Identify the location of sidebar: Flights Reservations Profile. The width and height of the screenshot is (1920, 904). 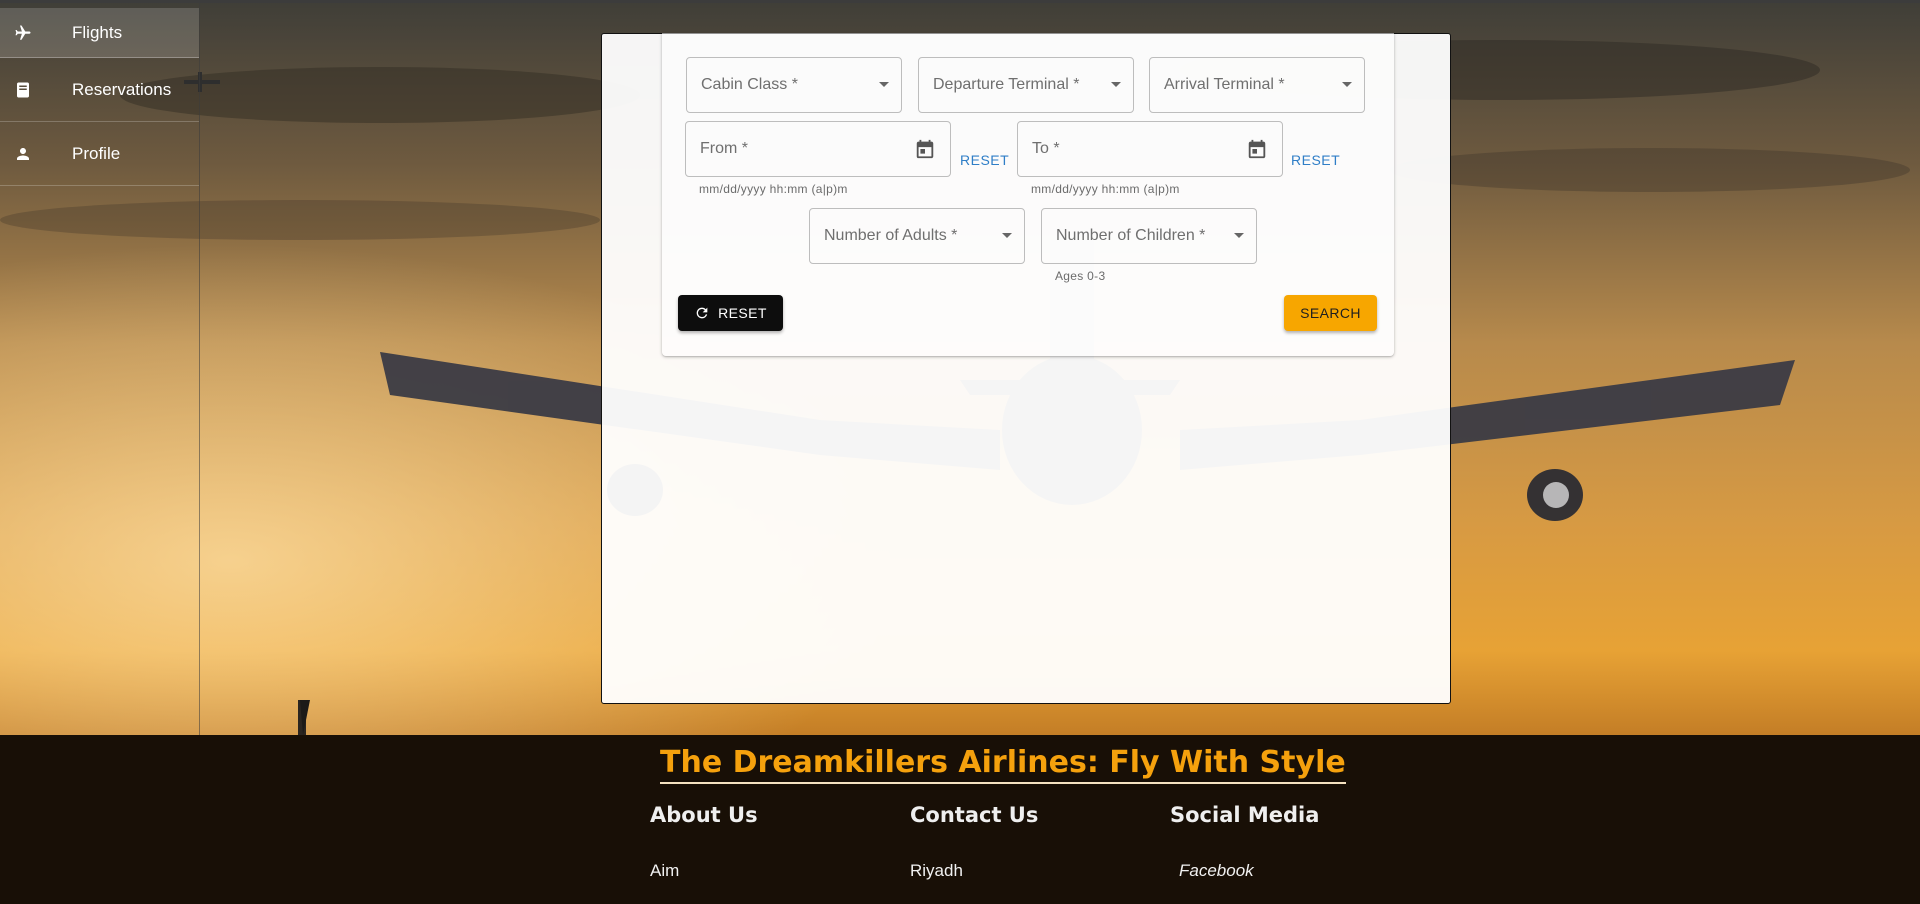
(100, 367).